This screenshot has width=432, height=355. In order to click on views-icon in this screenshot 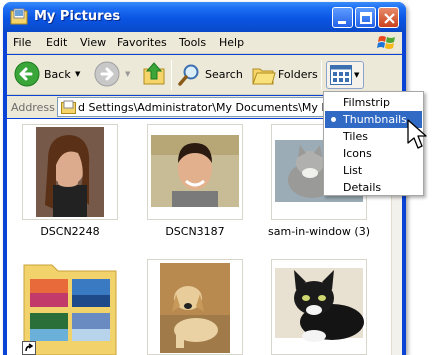, I will do `click(341, 75)`.